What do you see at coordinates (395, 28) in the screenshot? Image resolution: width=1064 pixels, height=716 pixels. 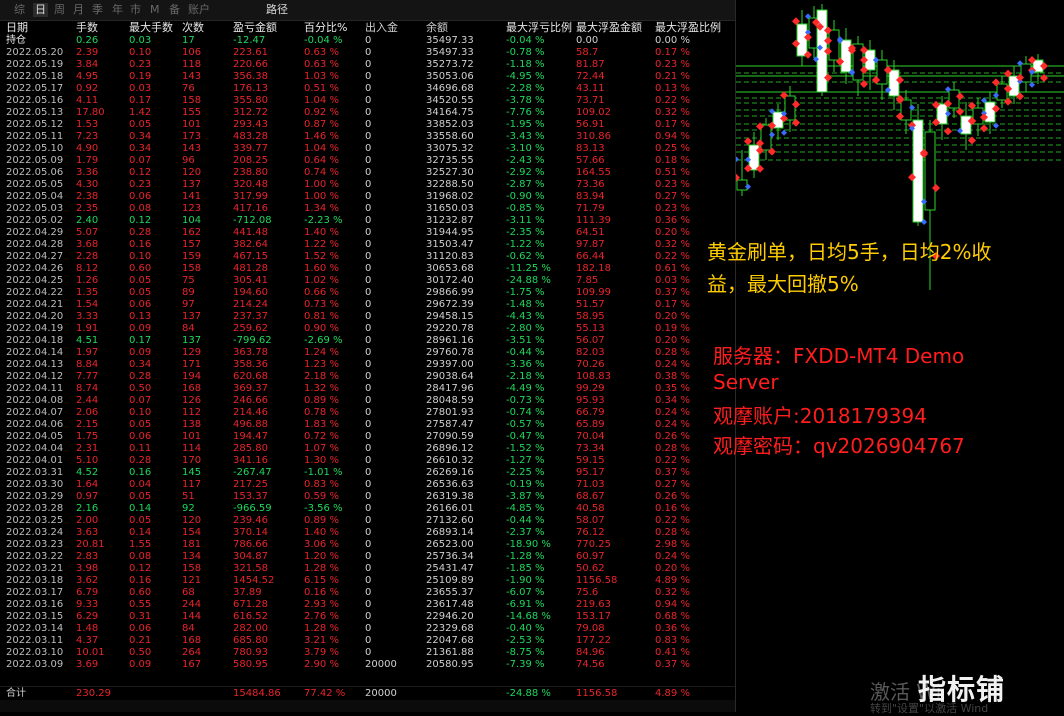 I see `header-deposit: 出入金` at bounding box center [395, 28].